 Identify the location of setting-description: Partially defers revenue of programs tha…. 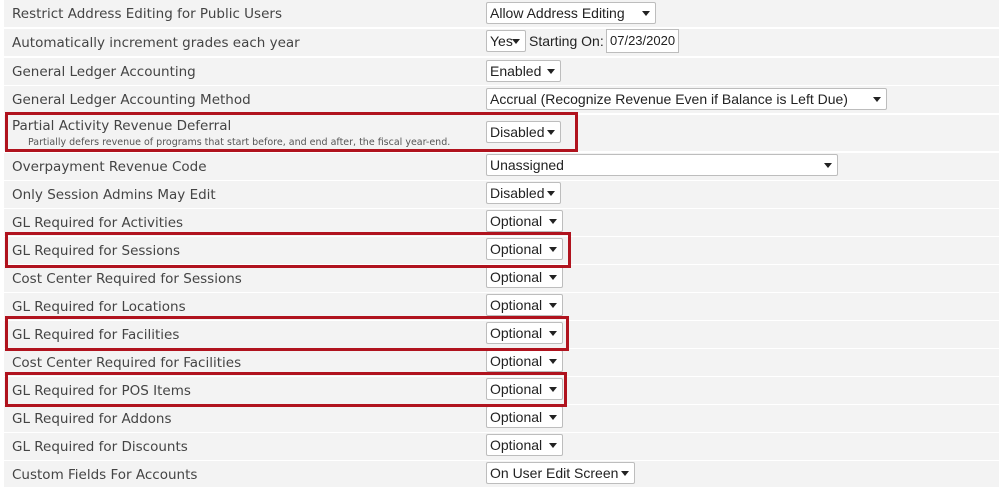
(239, 142).